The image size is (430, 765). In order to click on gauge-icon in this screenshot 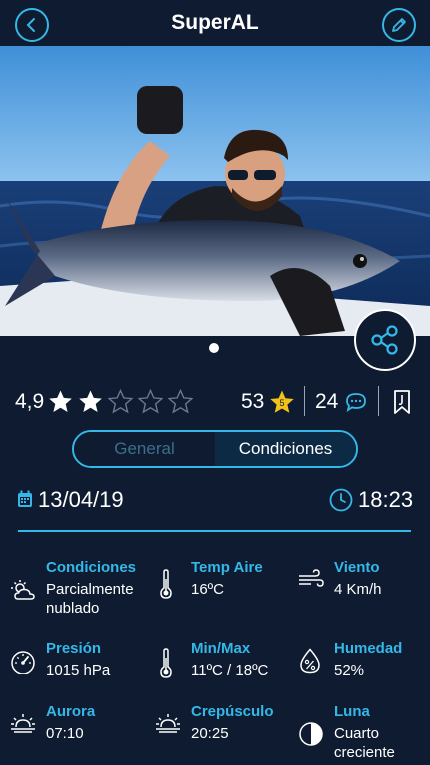, I will do `click(23, 662)`.